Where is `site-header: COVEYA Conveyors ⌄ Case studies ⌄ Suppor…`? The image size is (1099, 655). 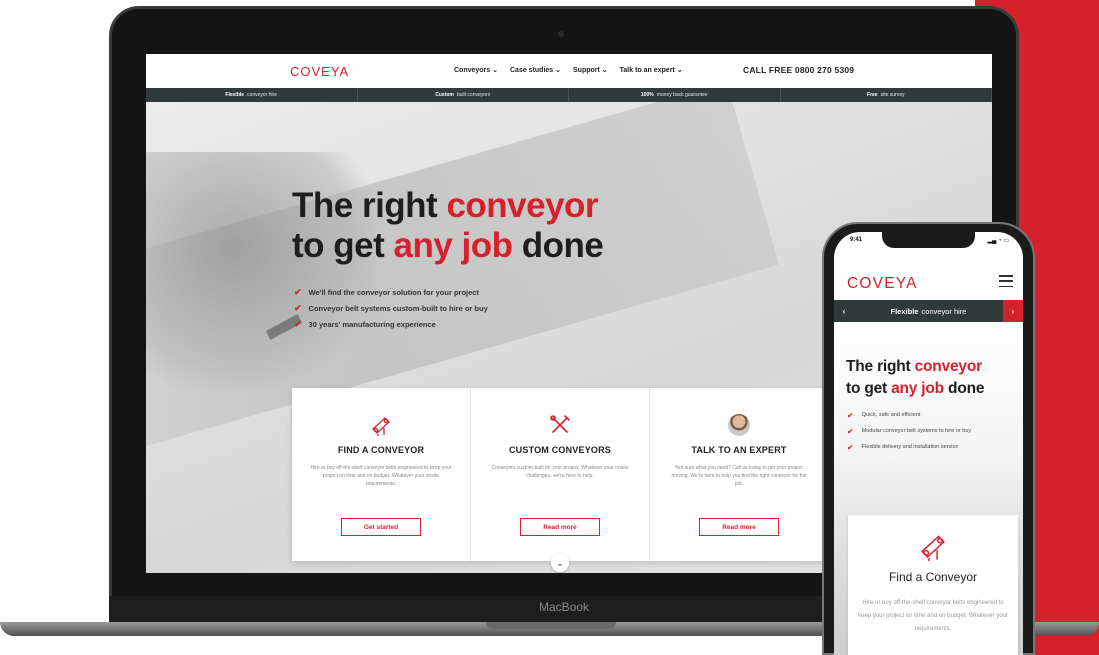
site-header: COVEYA Conveyors ⌄ Case studies ⌄ Suppor… is located at coordinates (569, 71).